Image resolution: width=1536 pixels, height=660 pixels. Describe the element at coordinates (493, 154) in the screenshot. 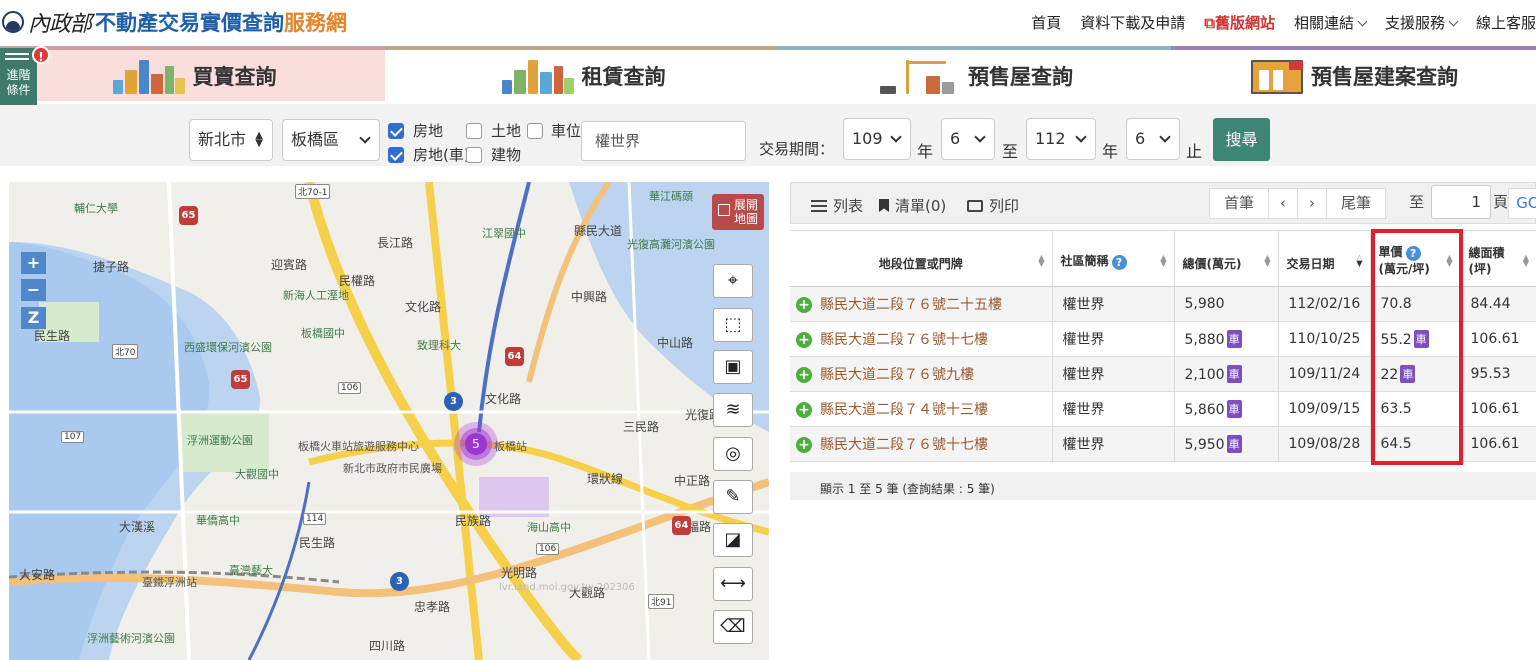

I see `type-building-checkbox: 建物` at that location.